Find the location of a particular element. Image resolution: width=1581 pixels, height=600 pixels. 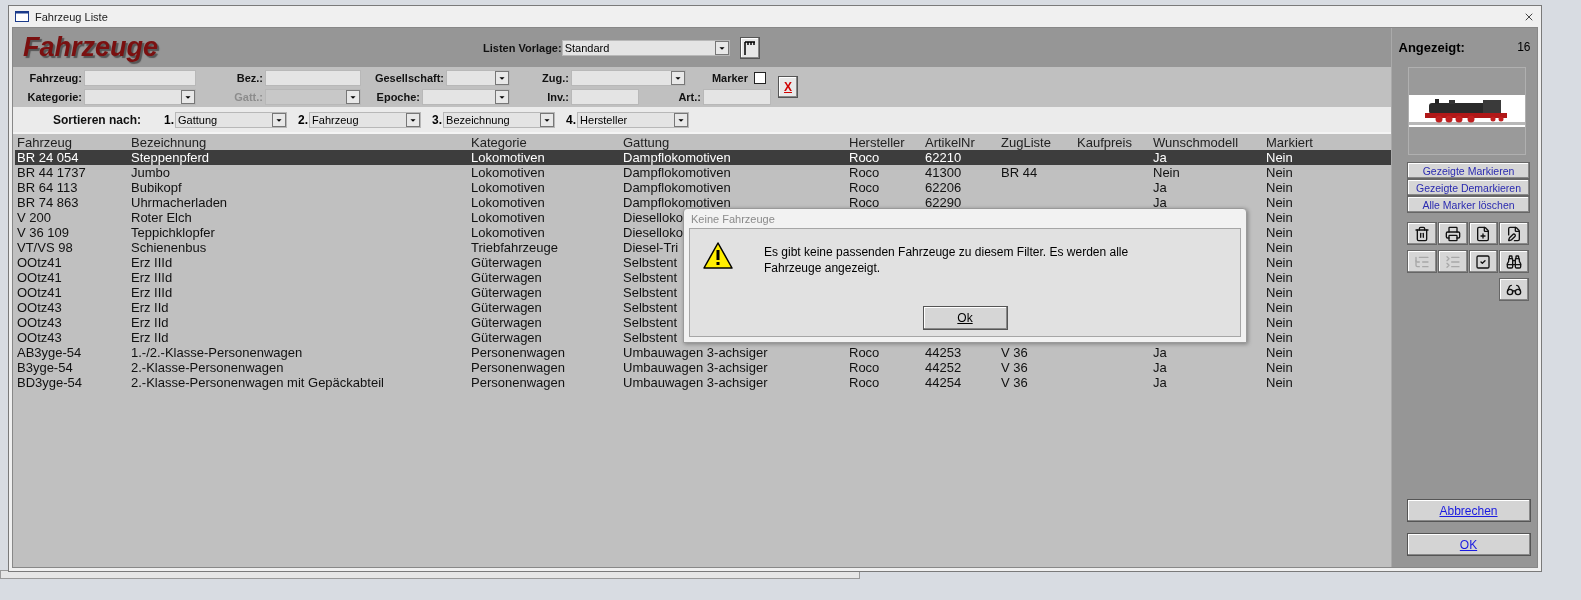

window-icon is located at coordinates (22, 16).